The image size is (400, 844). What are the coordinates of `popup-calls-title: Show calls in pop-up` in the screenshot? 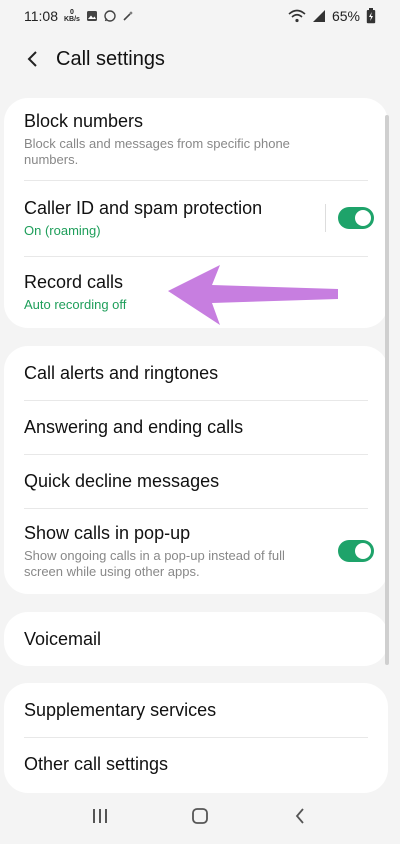 It's located at (107, 532).